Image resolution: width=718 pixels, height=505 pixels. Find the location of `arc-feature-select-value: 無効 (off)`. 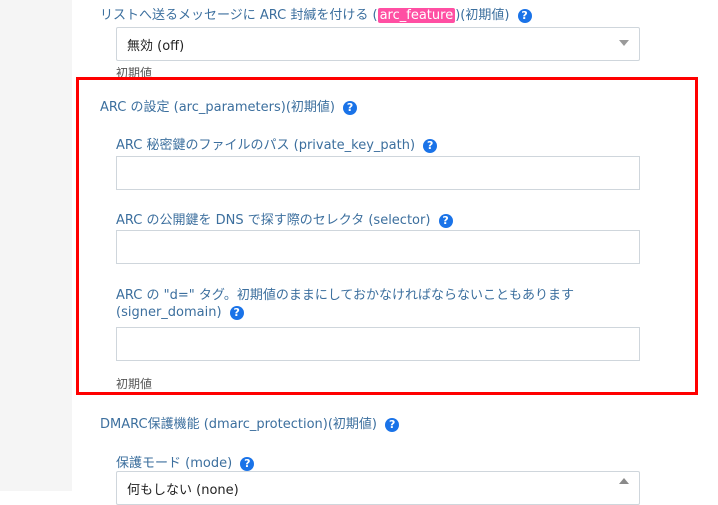

arc-feature-select-value: 無効 (off) is located at coordinates (156, 46).